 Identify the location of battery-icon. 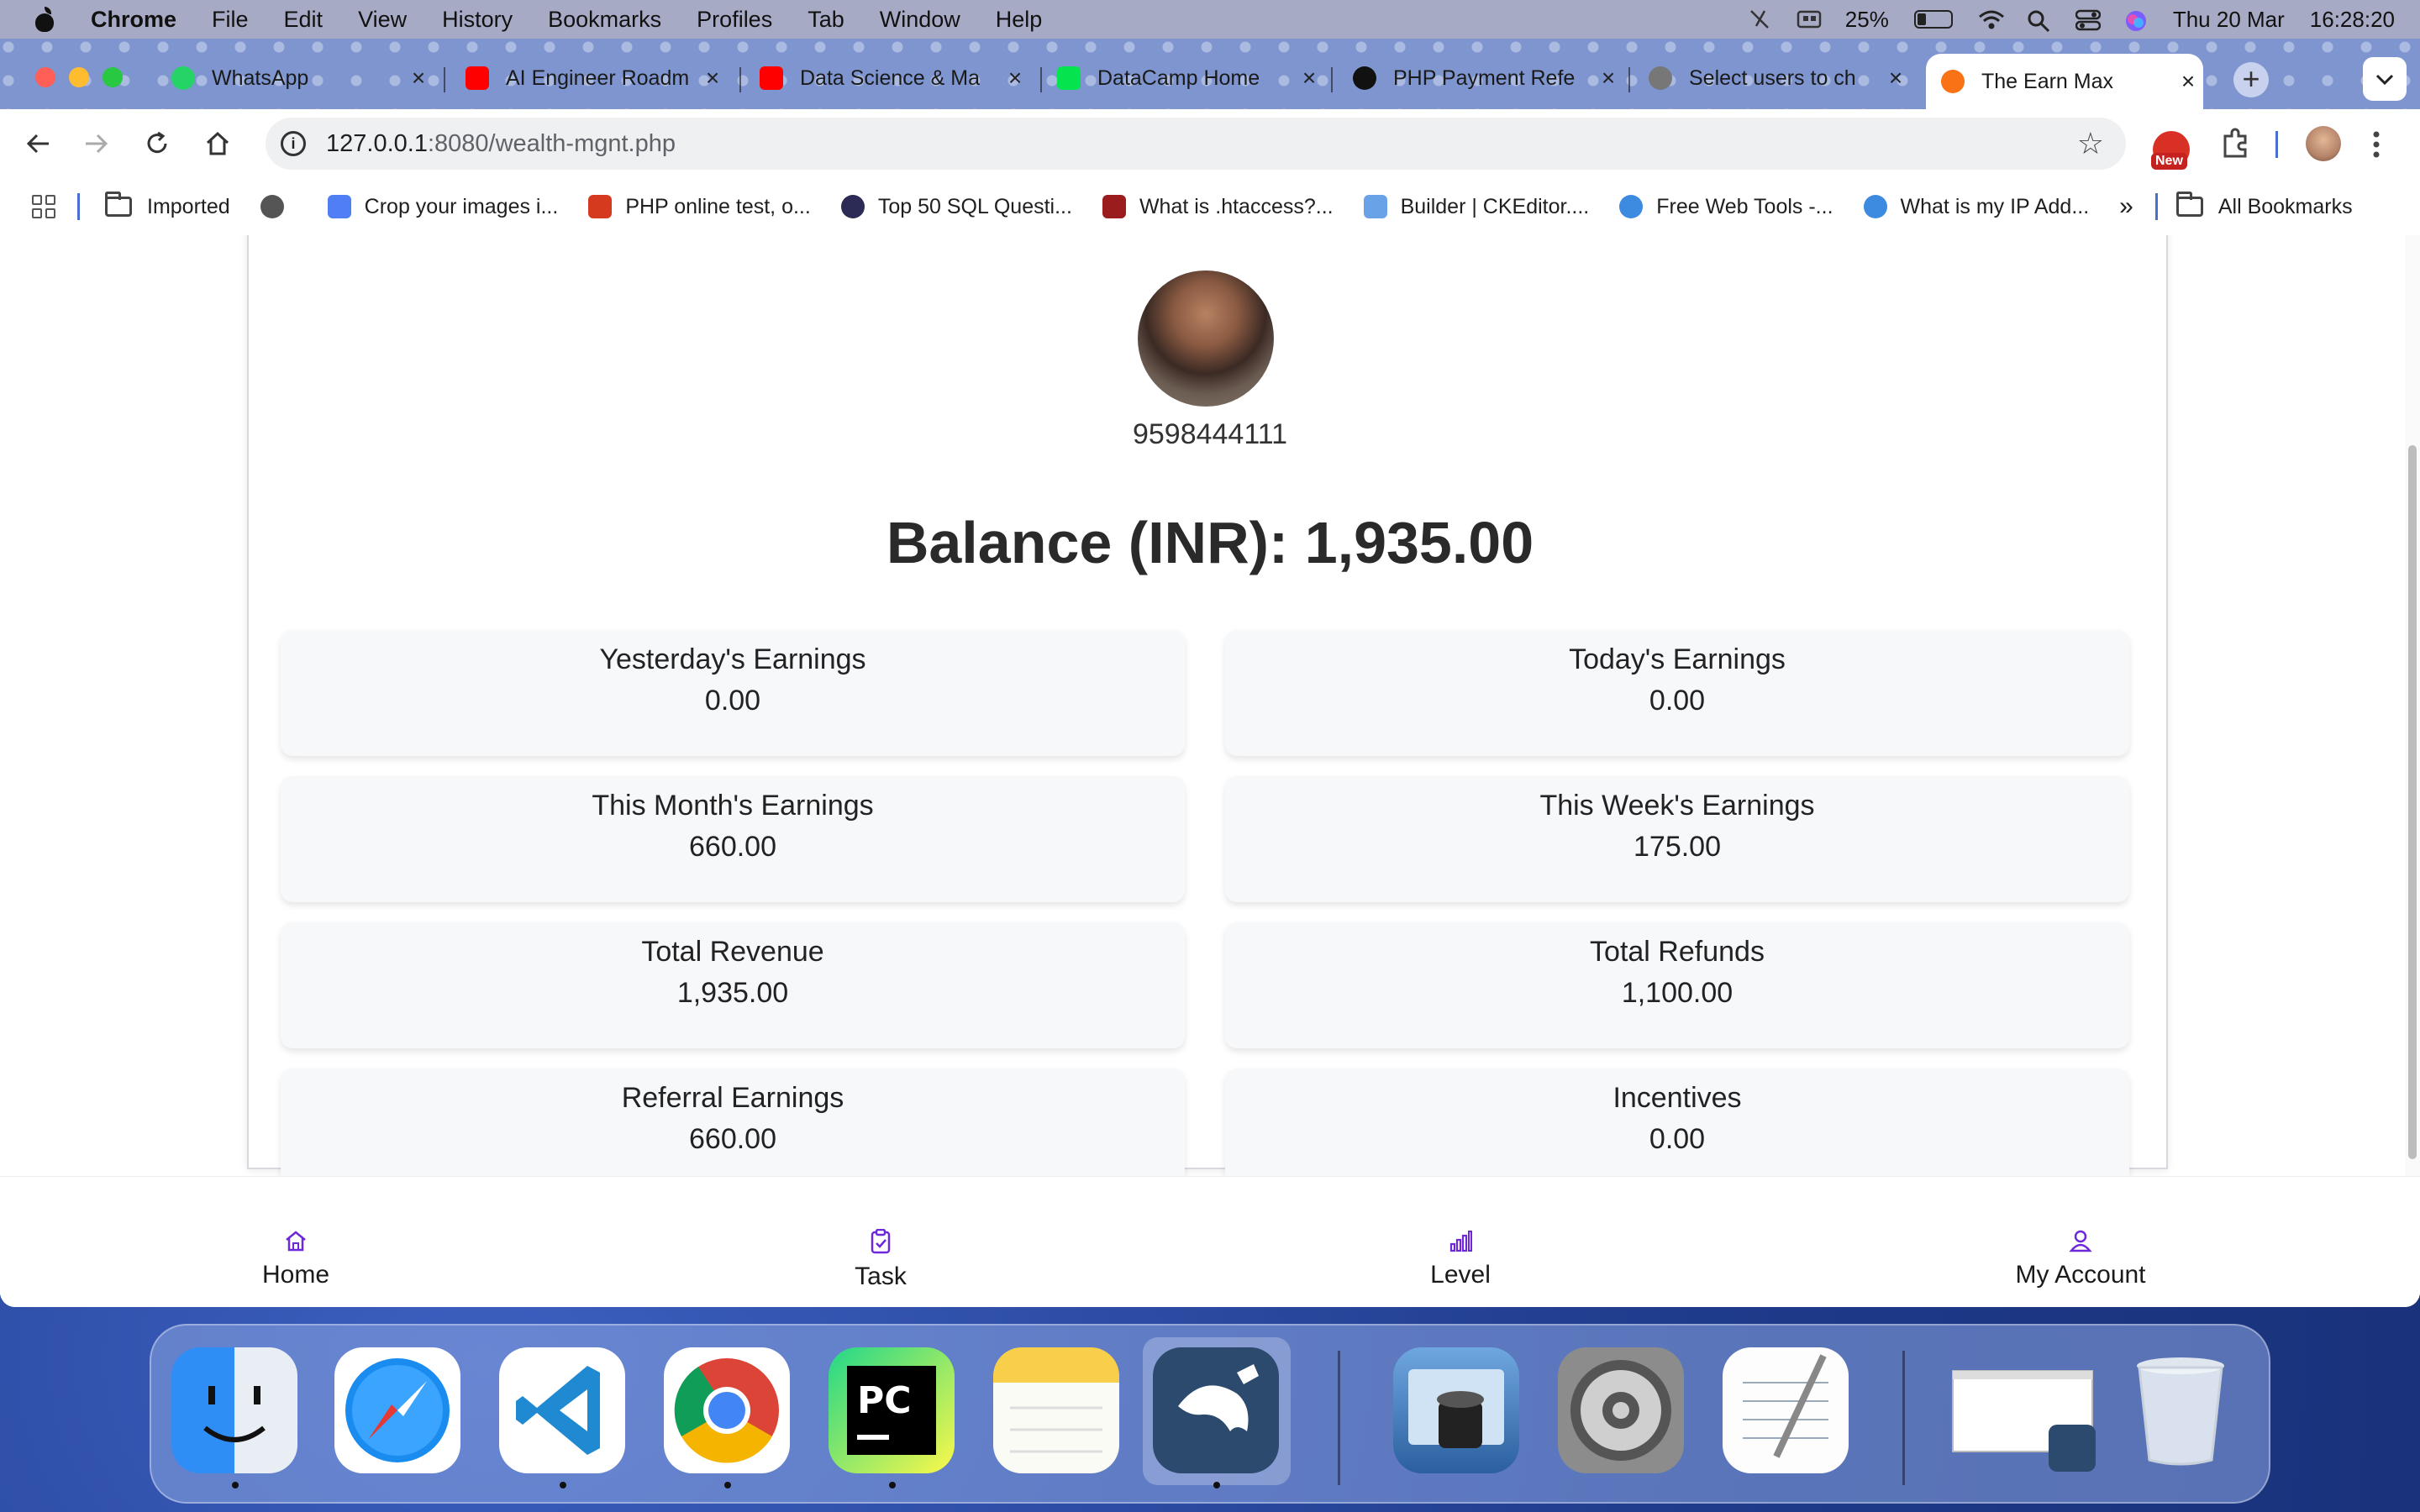
(1933, 19).